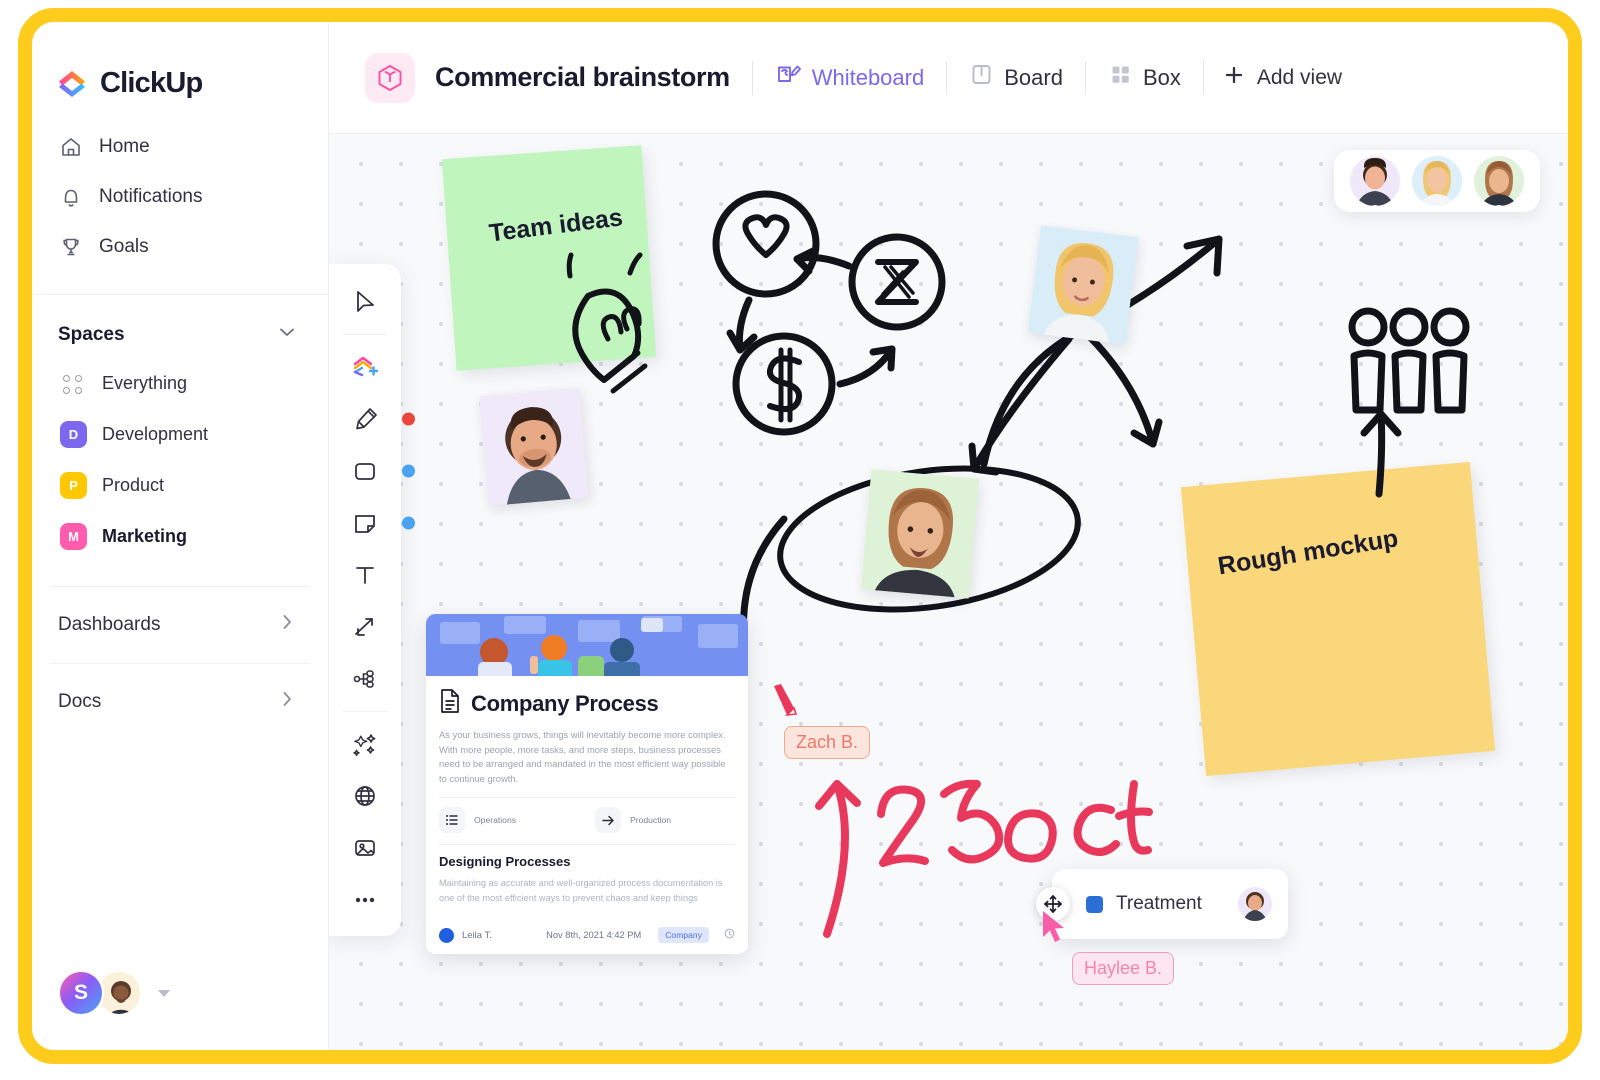  Describe the element at coordinates (365, 575) in the screenshot. I see `text-tool` at that location.